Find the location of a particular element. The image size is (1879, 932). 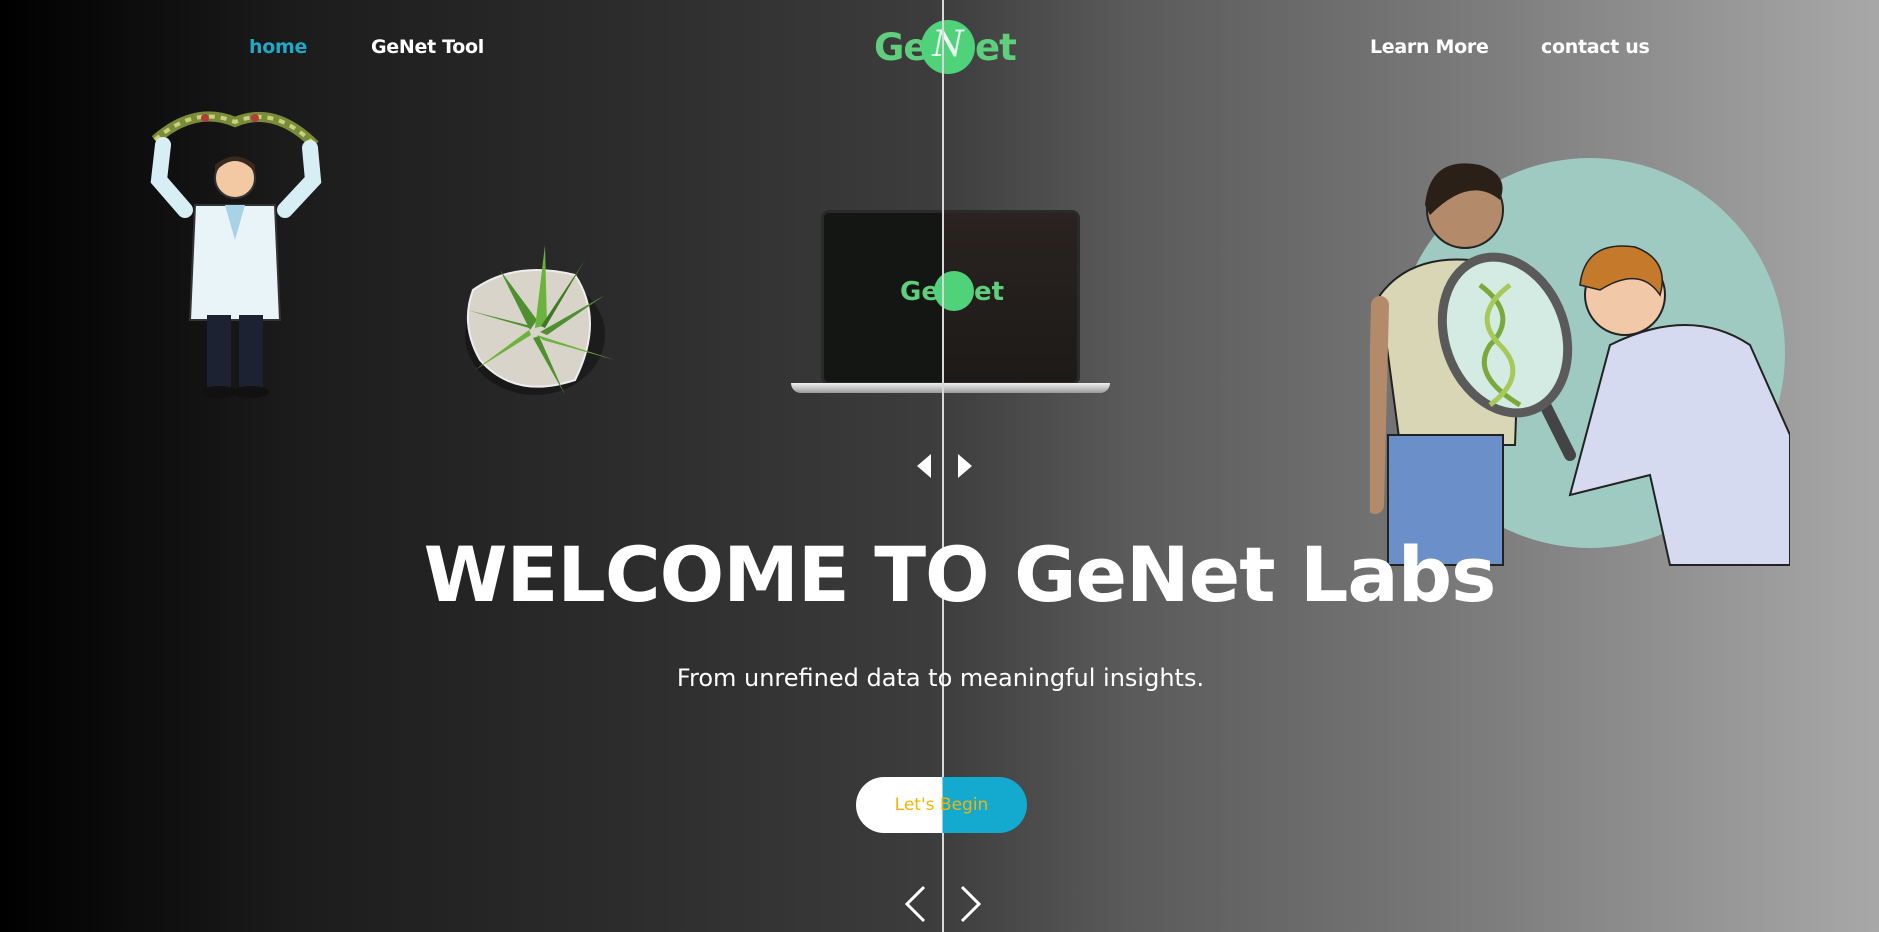

hero-title: WELCOME TO GeNet Labs is located at coordinates (960, 574).